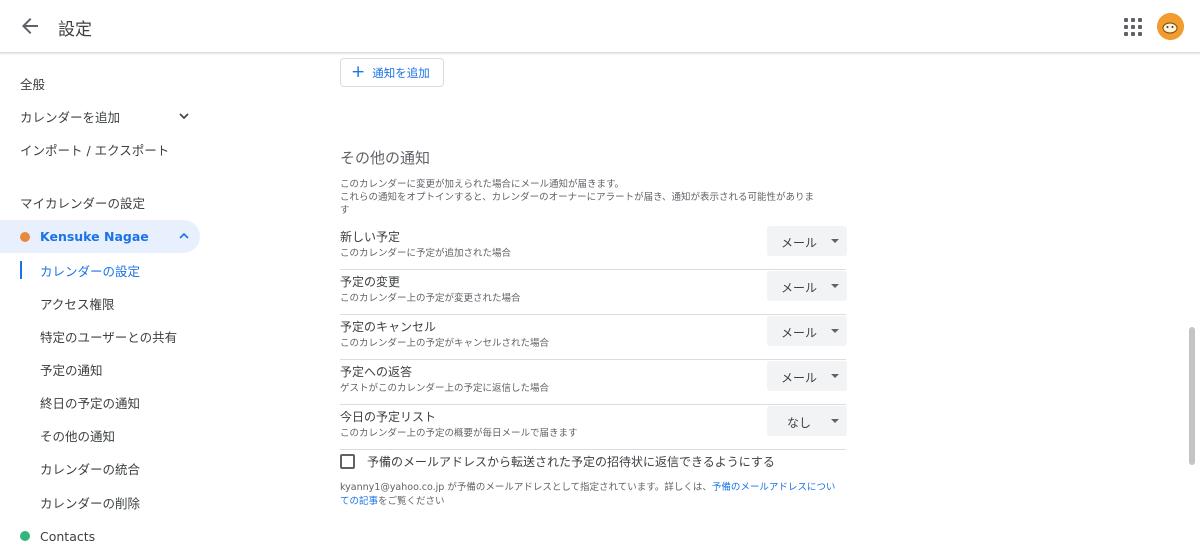 This screenshot has width=1200, height=553. I want to click on notification-row-new-event: 新しい予定 このカレンダーに予定が追加された場合 メール, so click(593, 247).